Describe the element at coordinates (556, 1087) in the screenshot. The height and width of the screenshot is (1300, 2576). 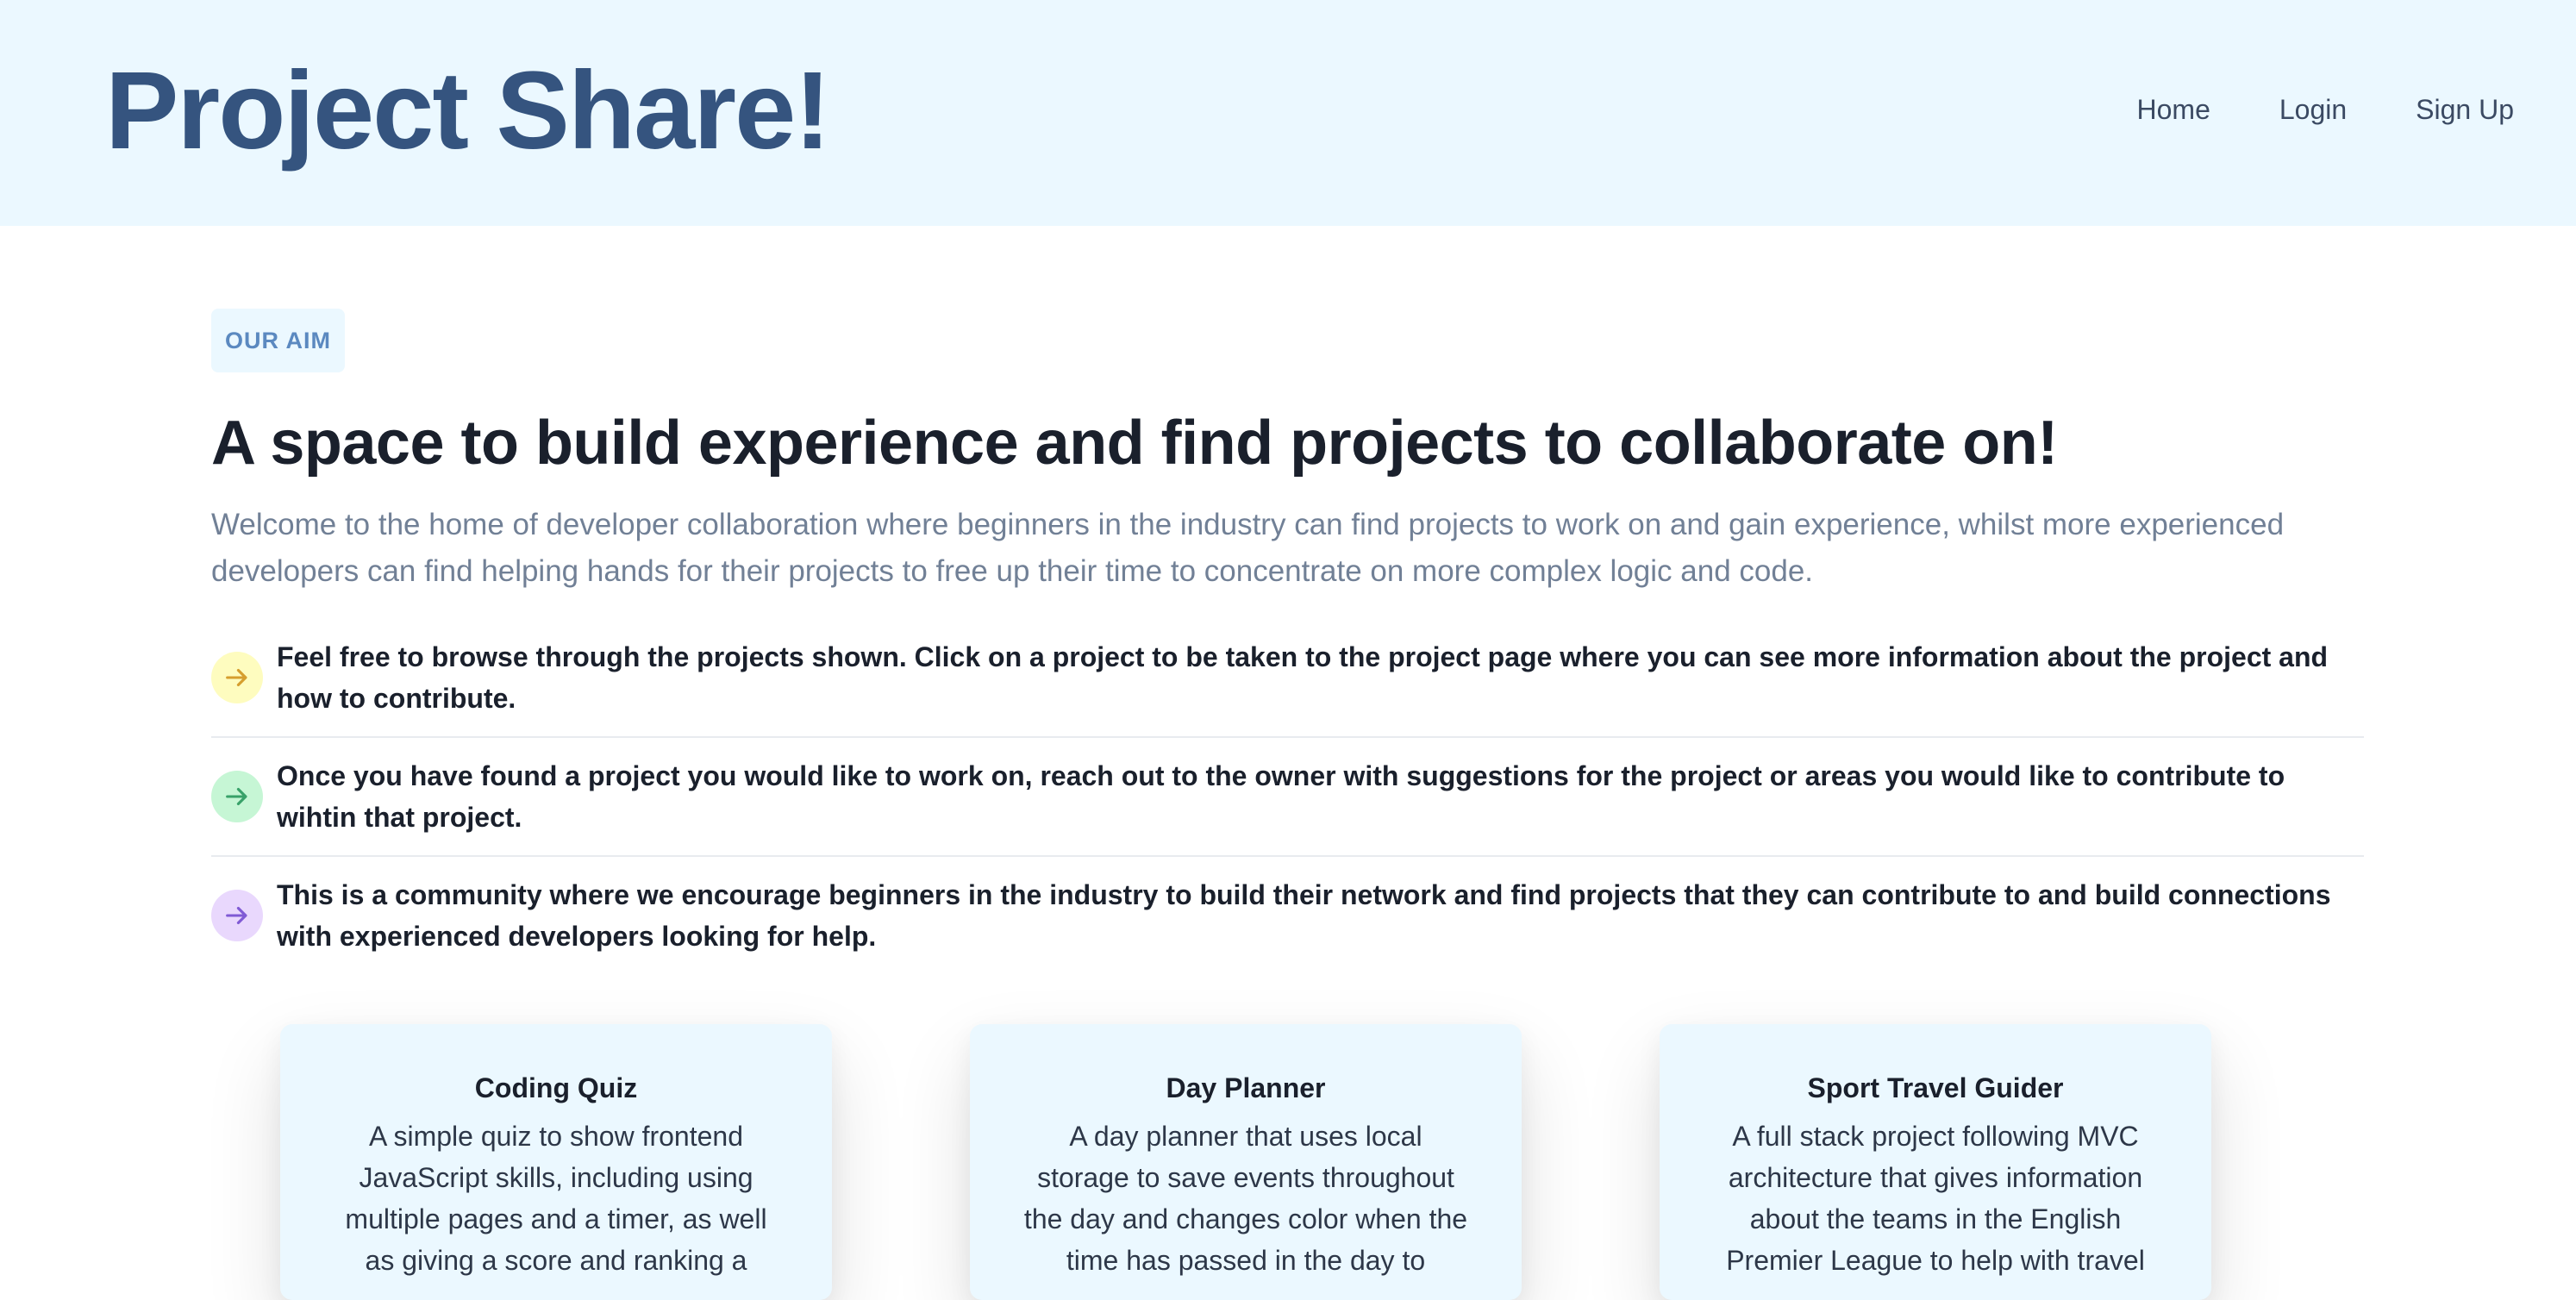
I see `project-title: Coding Quiz` at that location.